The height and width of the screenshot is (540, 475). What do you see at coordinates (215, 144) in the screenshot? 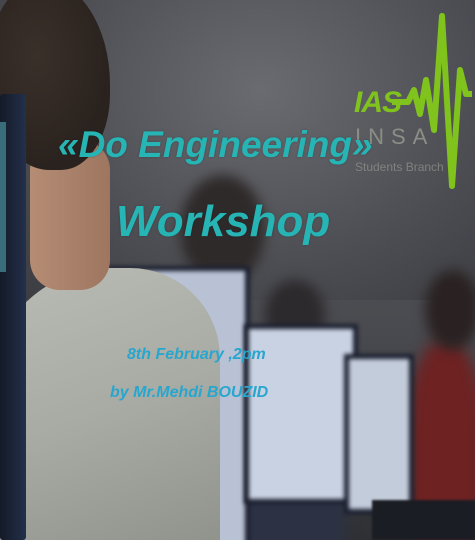
I see `poster-title-line1: «Do Engineering»` at bounding box center [215, 144].